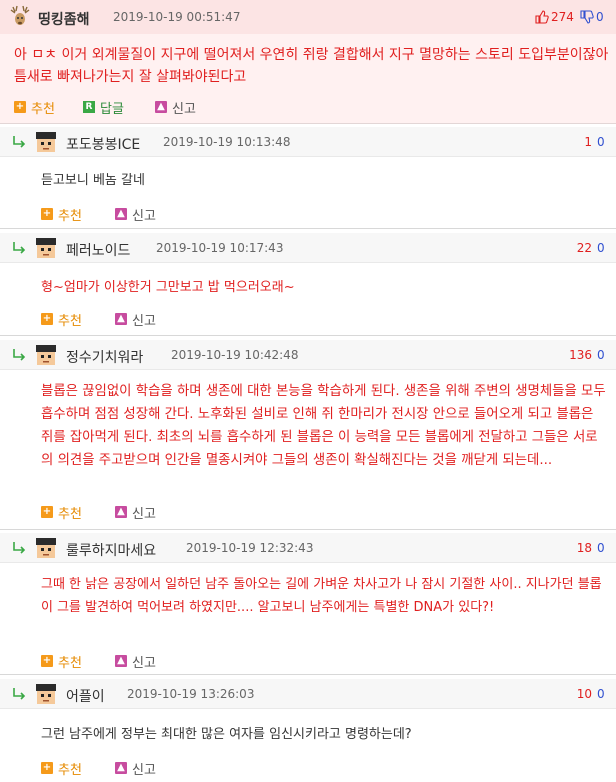  Describe the element at coordinates (308, 355) in the screenshot. I see `reply-comment-header: 정수기치워라 2019-10-19 10:42:48 136 0` at that location.